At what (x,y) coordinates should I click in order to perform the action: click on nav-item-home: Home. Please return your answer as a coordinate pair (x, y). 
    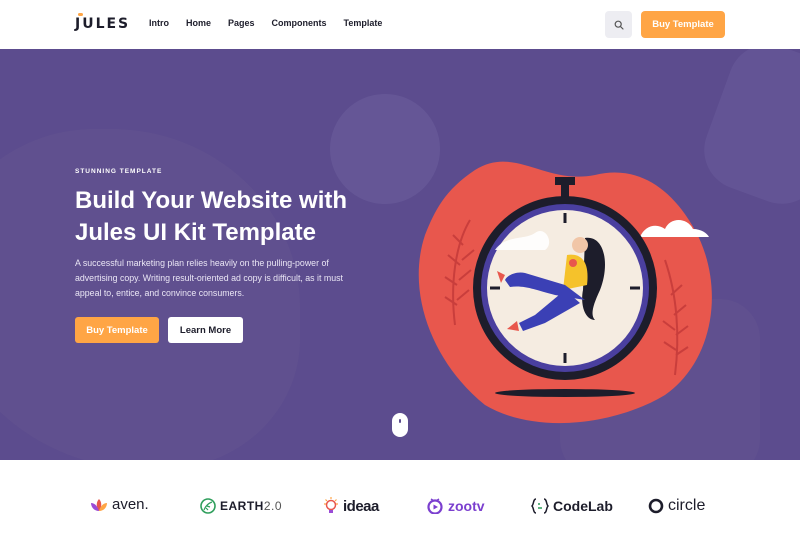
    Looking at the image, I should click on (198, 23).